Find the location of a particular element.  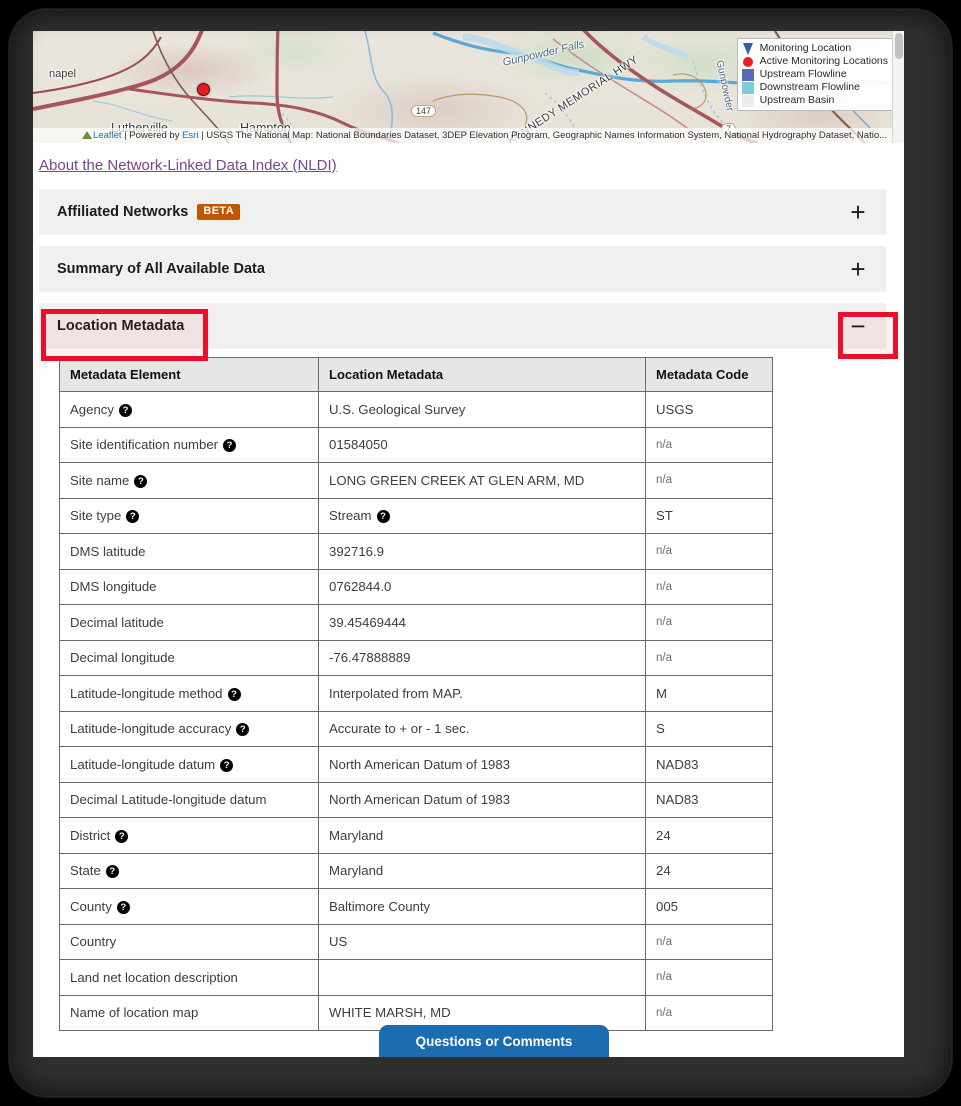

metadata-element-label: Site type is located at coordinates (96, 516).